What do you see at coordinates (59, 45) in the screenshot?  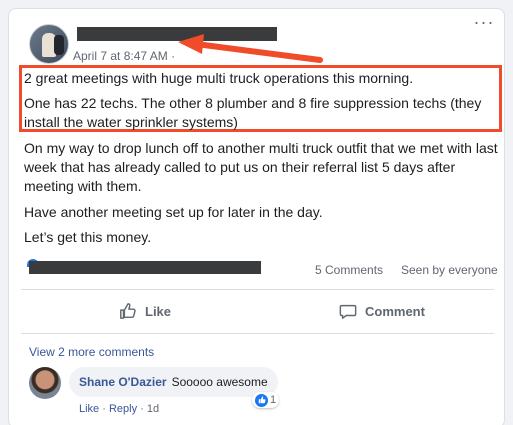 I see `avatar-figure-dark` at bounding box center [59, 45].